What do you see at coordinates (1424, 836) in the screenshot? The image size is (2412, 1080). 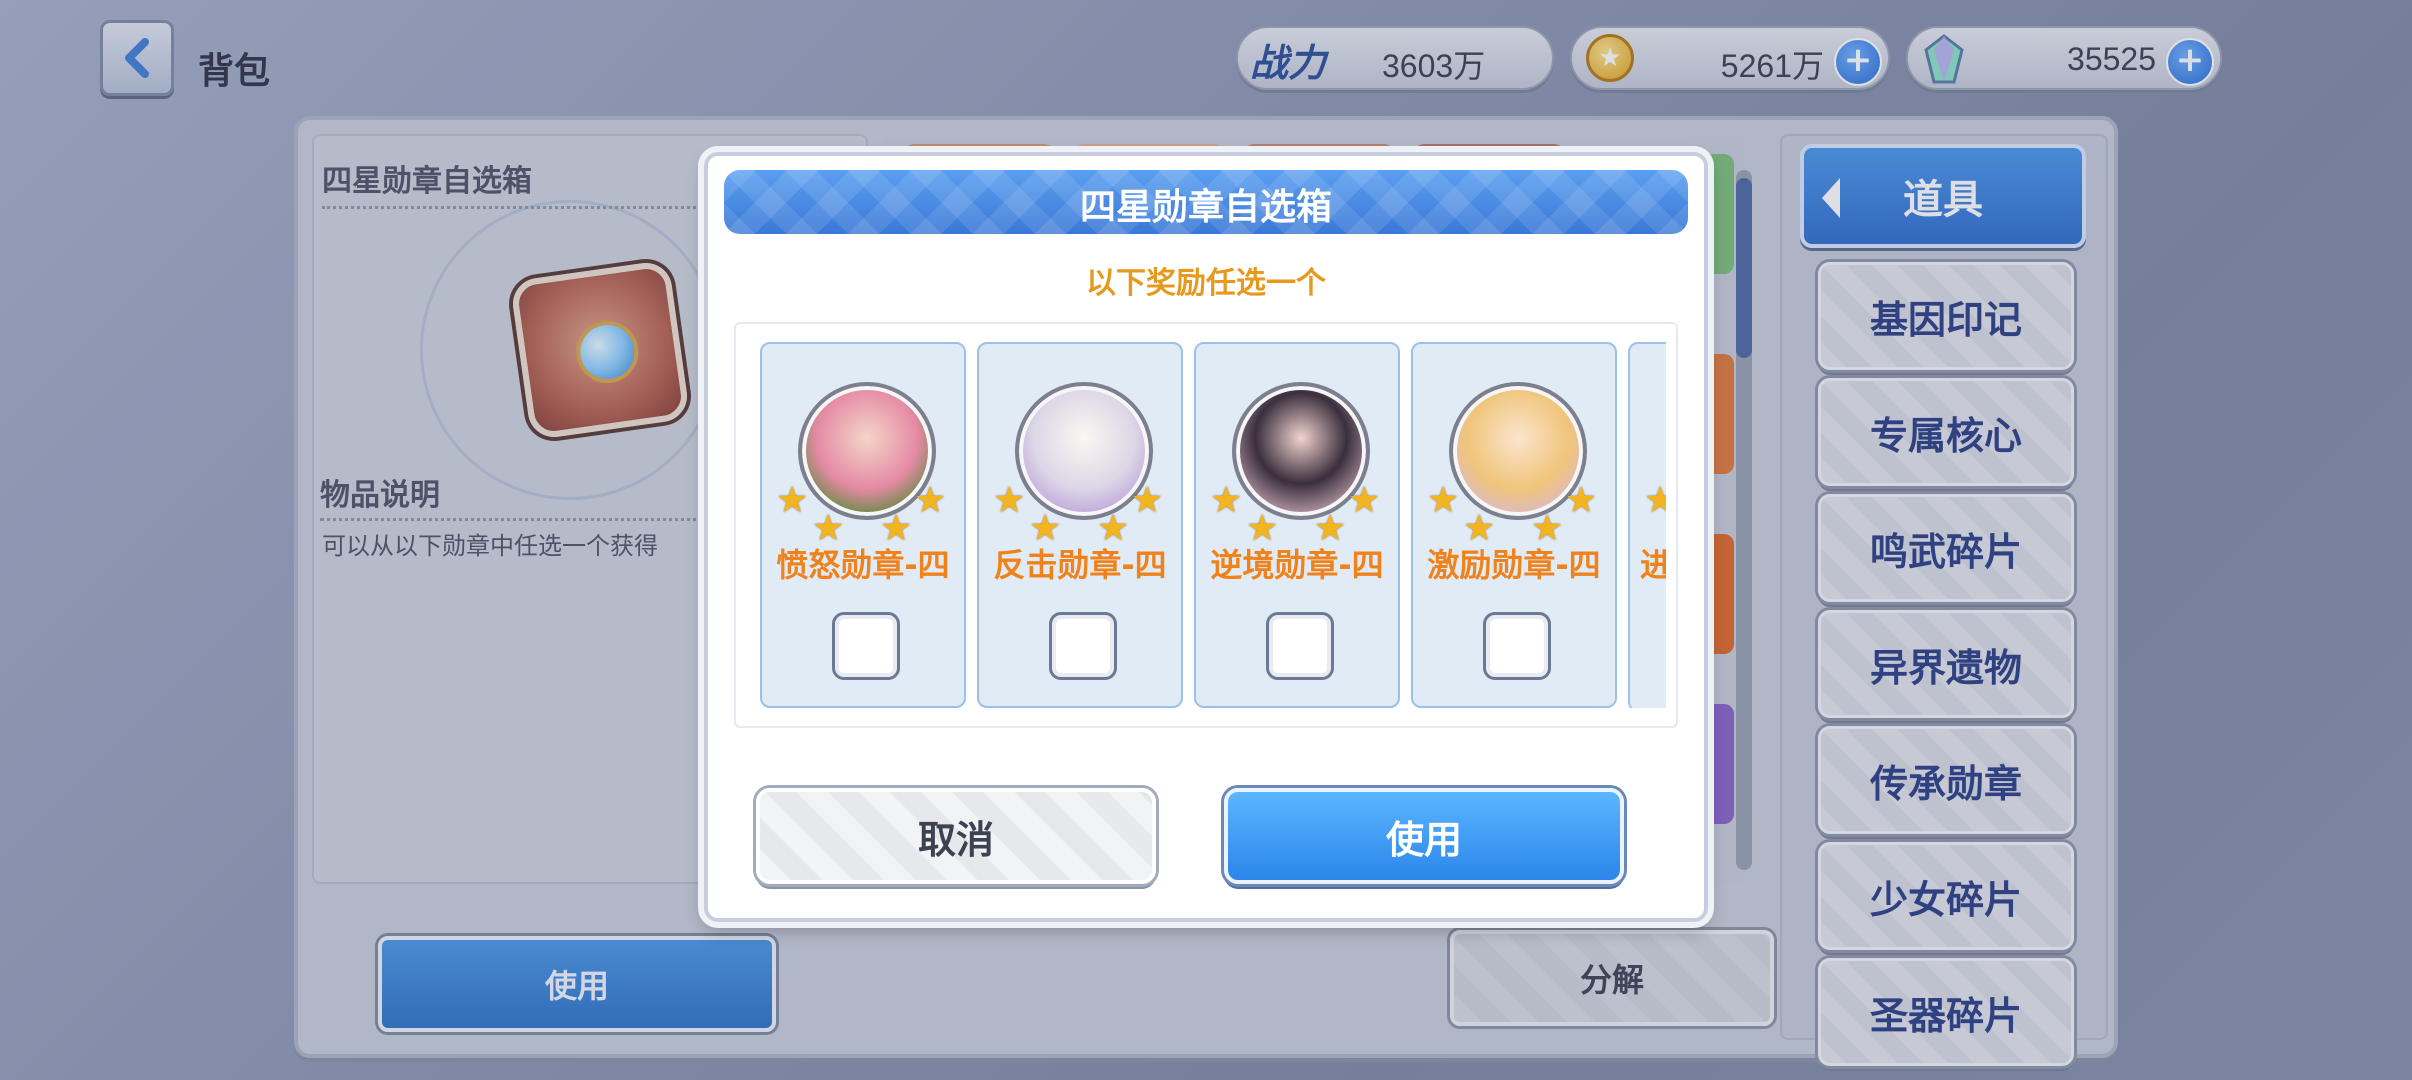 I see `confirm-use-button: 使用` at bounding box center [1424, 836].